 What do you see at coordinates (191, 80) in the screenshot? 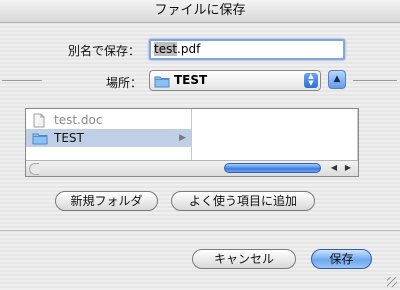
I see `location-value: TEST` at bounding box center [191, 80].